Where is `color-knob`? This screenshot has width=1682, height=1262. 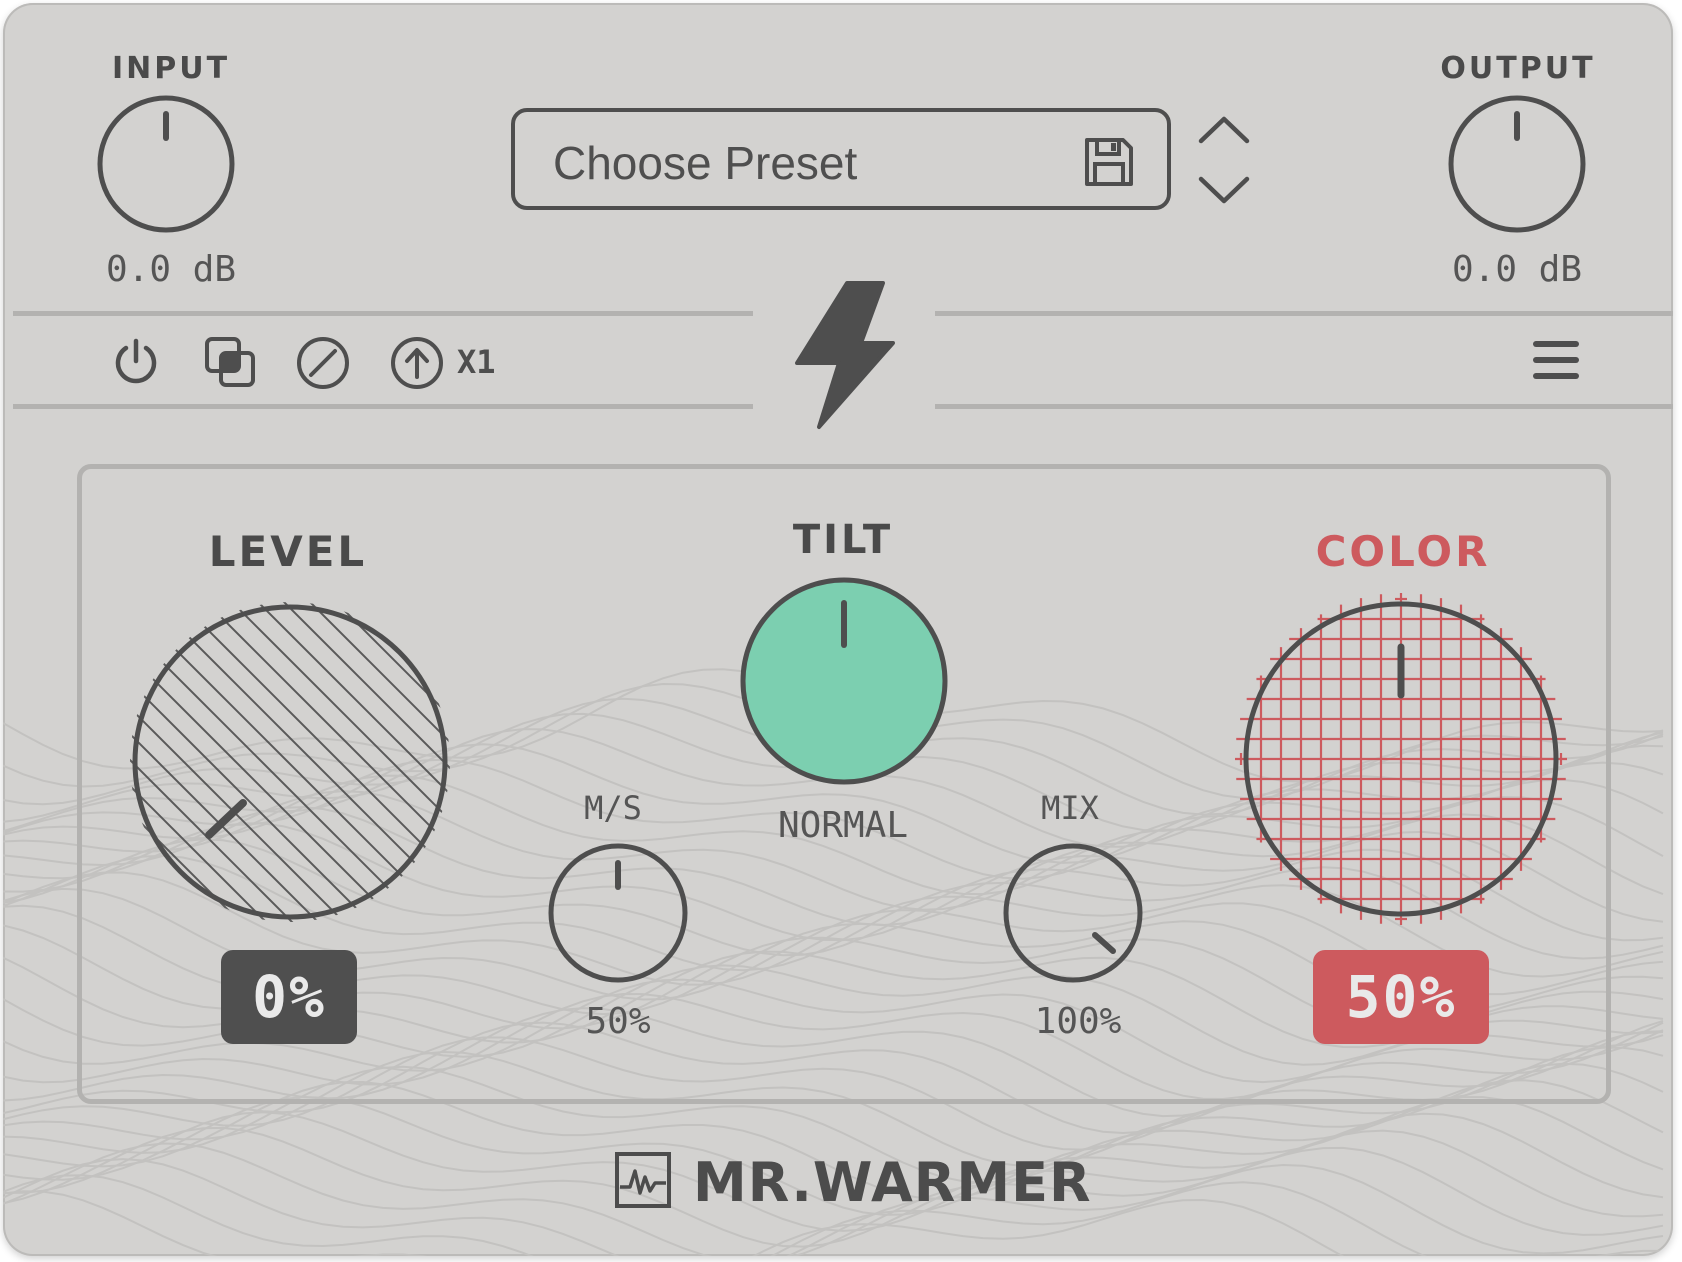
color-knob is located at coordinates (1401, 757).